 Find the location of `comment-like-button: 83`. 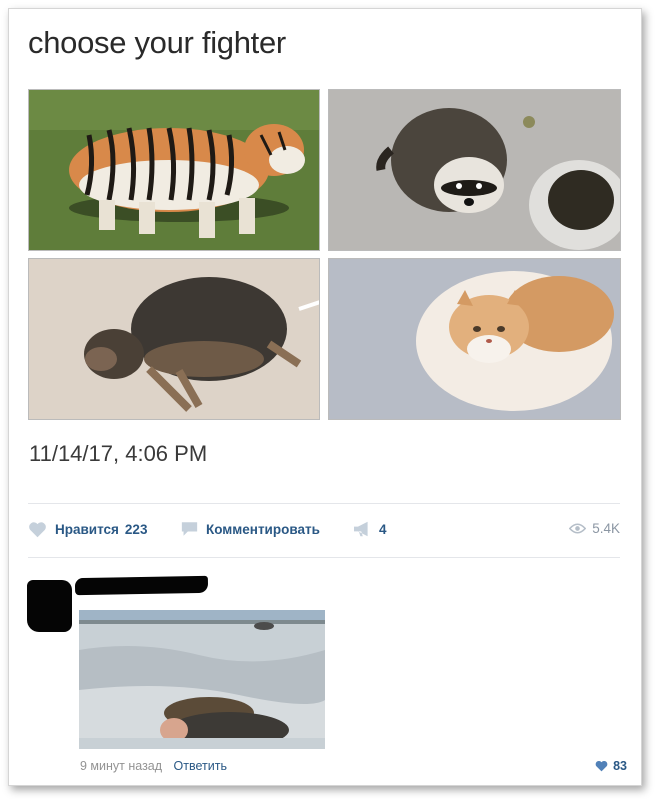

comment-like-button: 83 is located at coordinates (611, 766).